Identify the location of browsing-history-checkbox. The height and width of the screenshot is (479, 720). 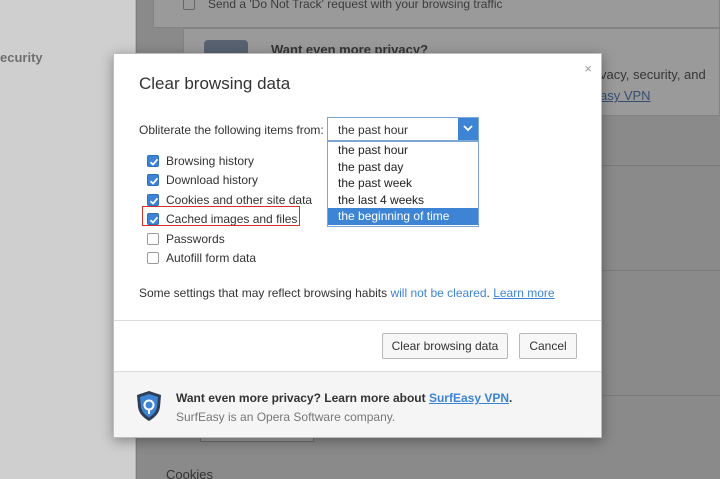
(153, 160).